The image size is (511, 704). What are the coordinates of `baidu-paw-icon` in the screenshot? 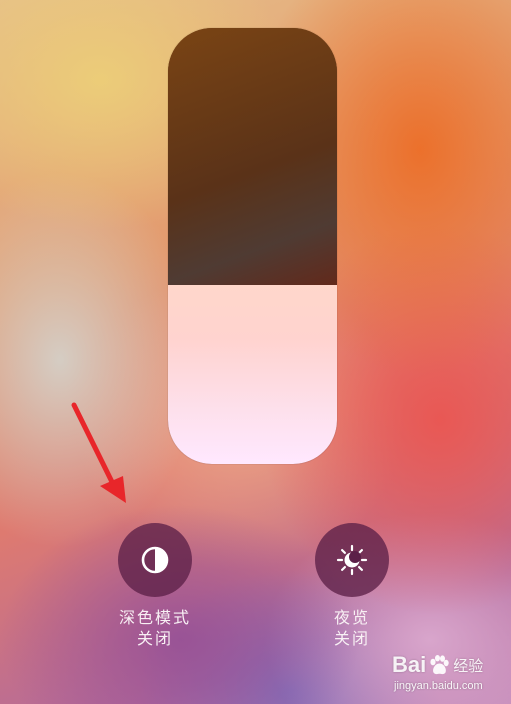 It's located at (439, 665).